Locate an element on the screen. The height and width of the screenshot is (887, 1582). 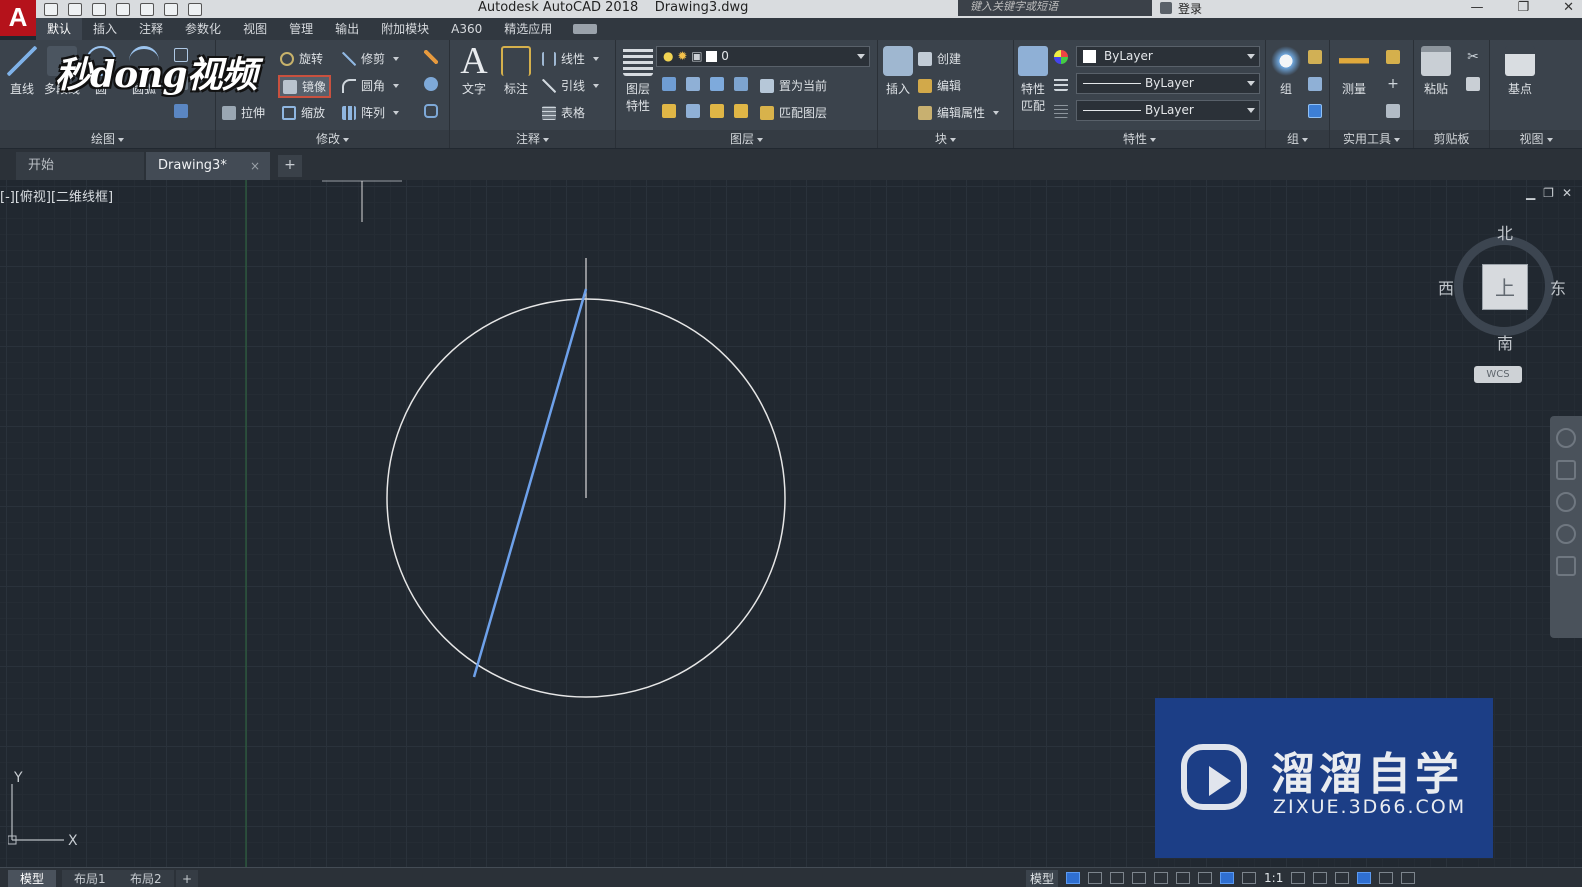
group-select-icon is located at coordinates (1315, 111).